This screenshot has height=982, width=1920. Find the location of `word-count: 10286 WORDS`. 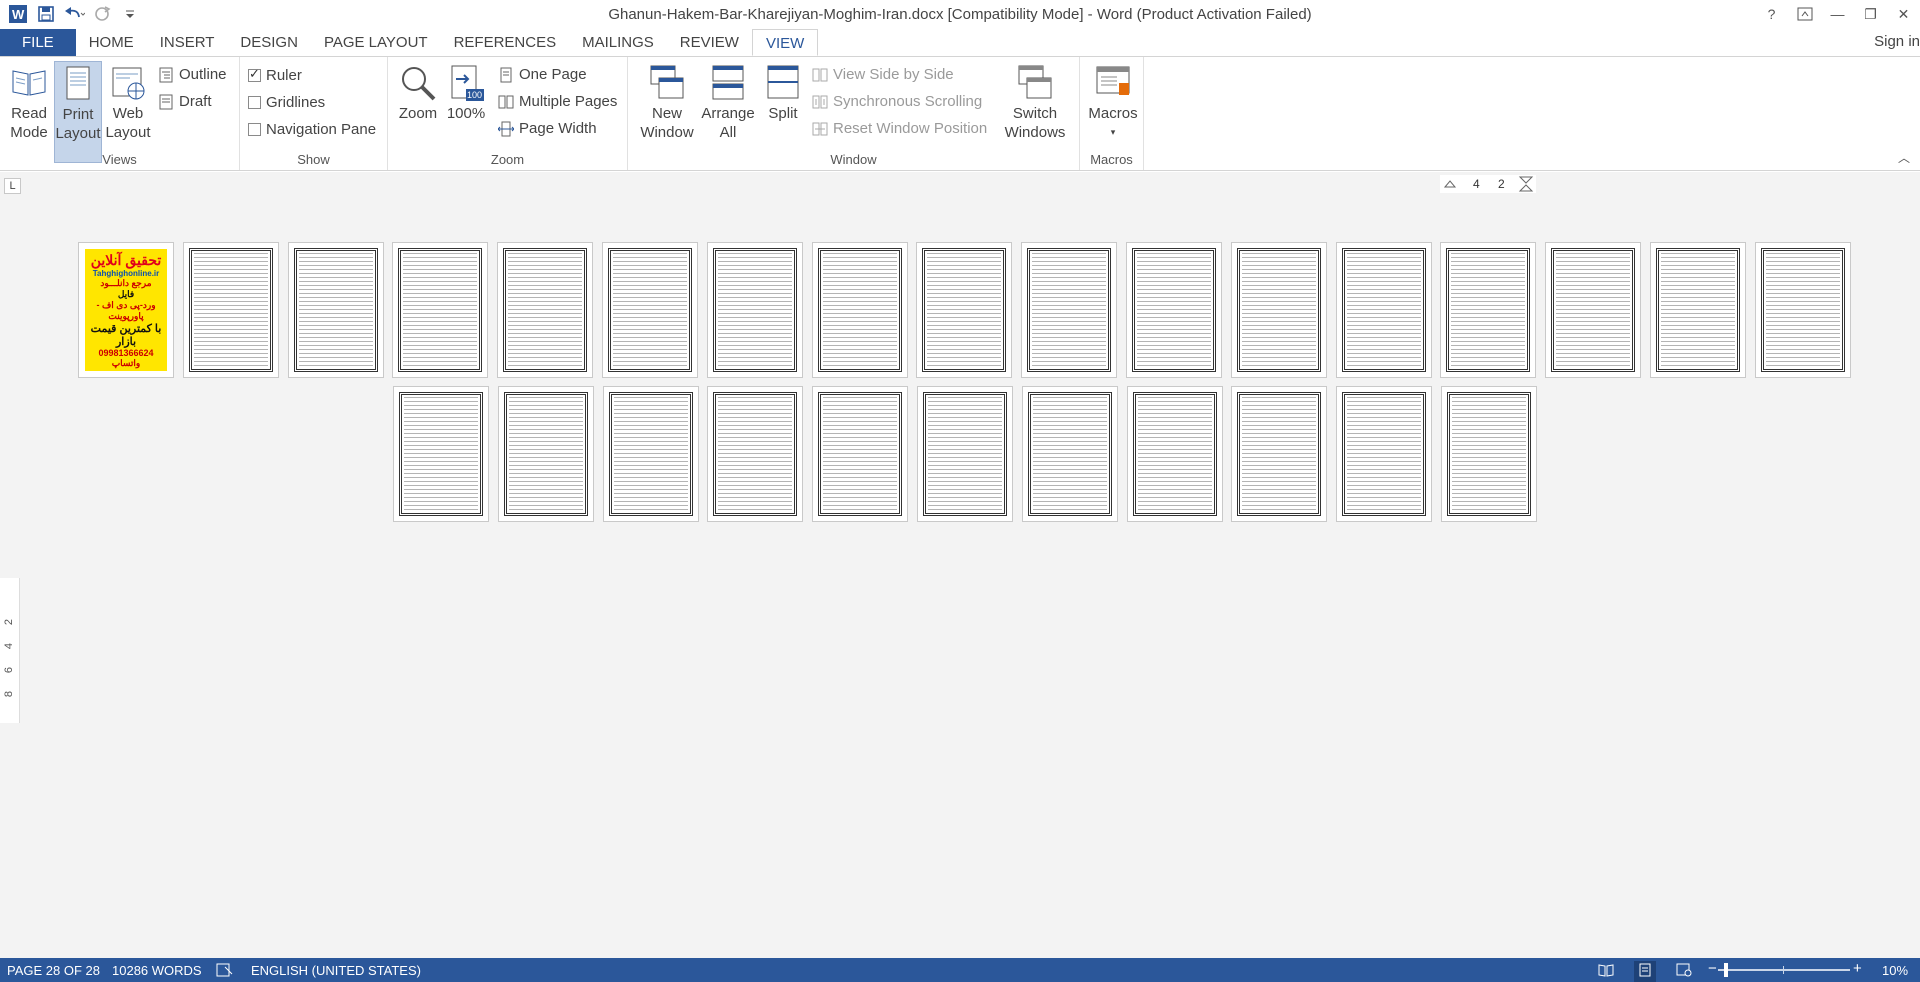

word-count: 10286 WORDS is located at coordinates (157, 970).